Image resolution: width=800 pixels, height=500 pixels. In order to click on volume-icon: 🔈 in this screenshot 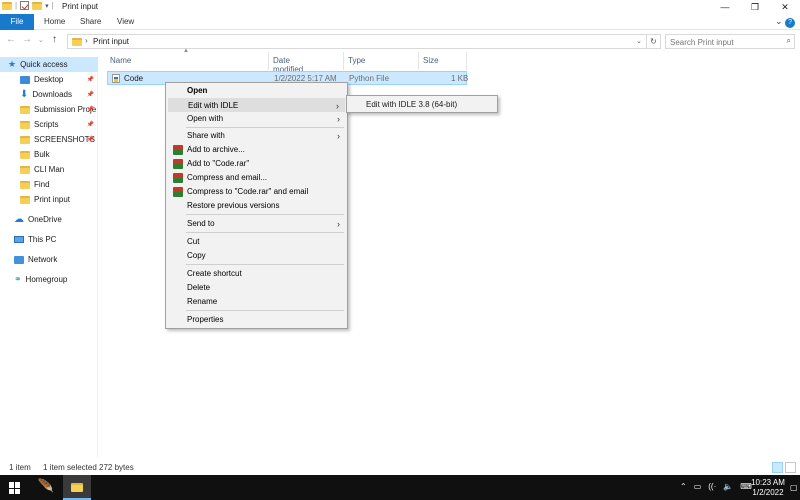, I will do `click(728, 486)`.